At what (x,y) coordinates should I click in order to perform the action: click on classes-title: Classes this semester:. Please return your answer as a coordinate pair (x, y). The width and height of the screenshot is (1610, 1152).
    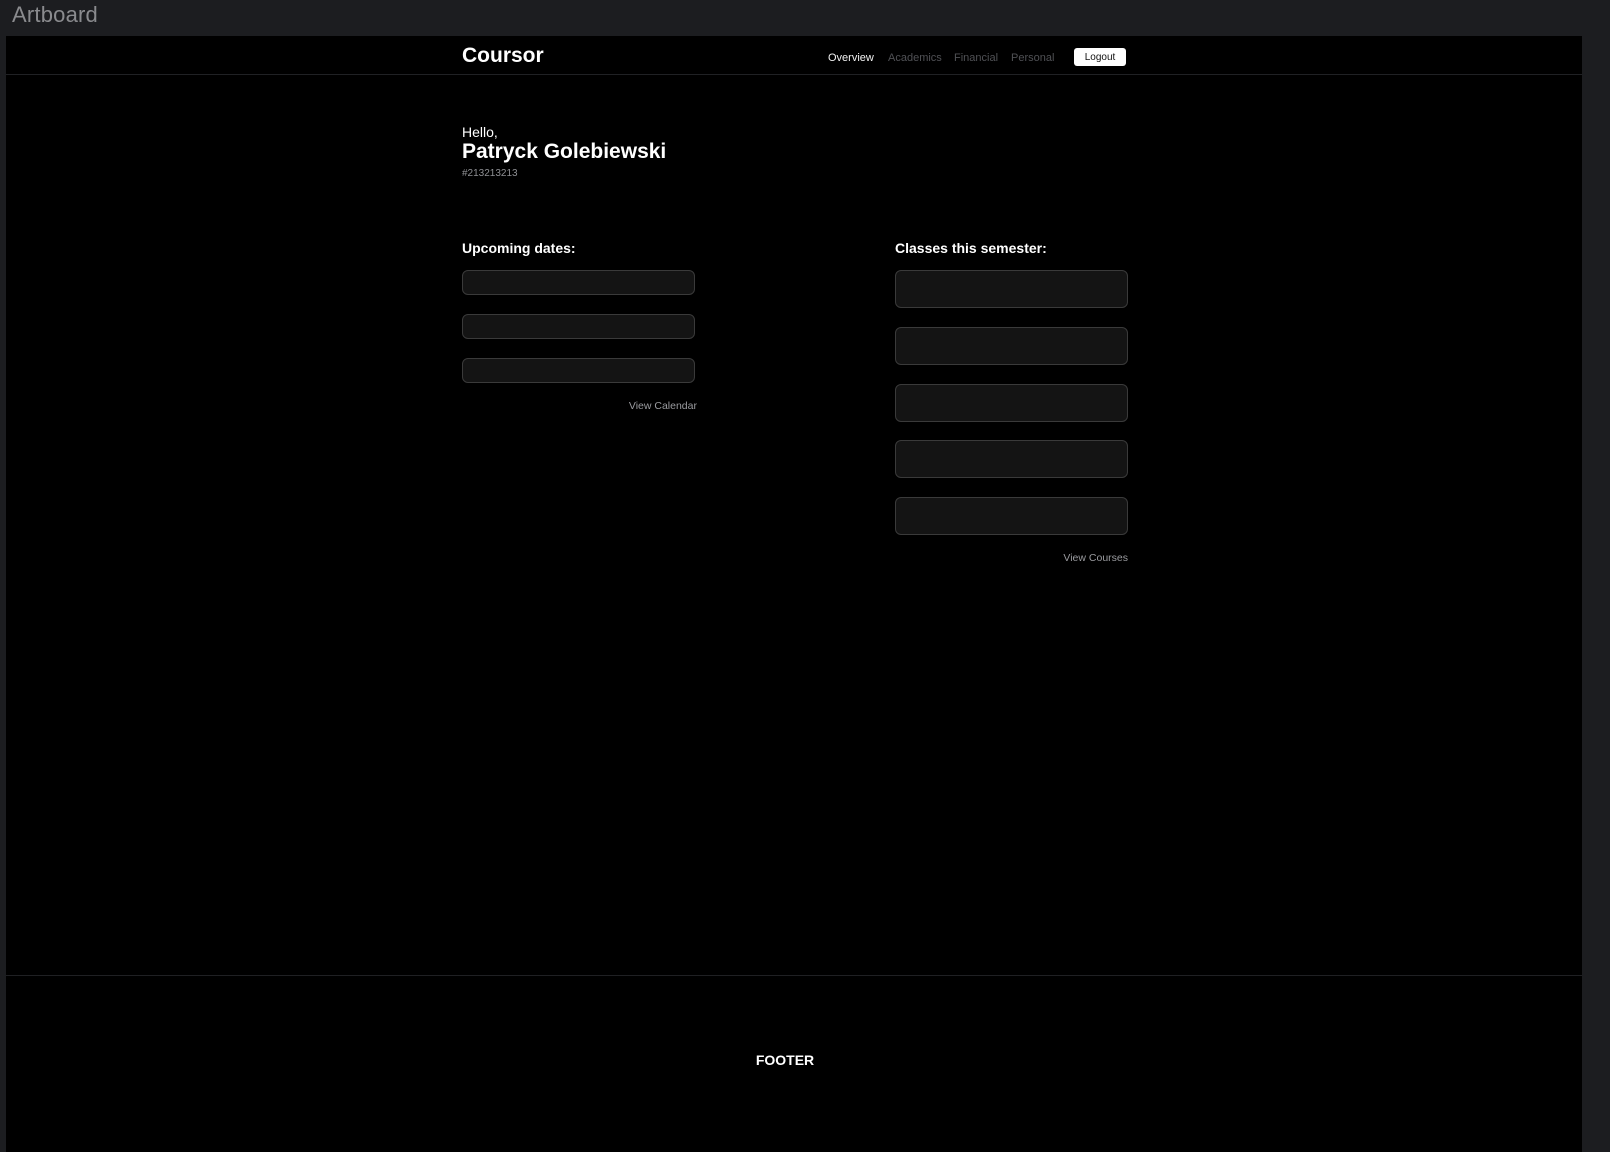
    Looking at the image, I should click on (971, 248).